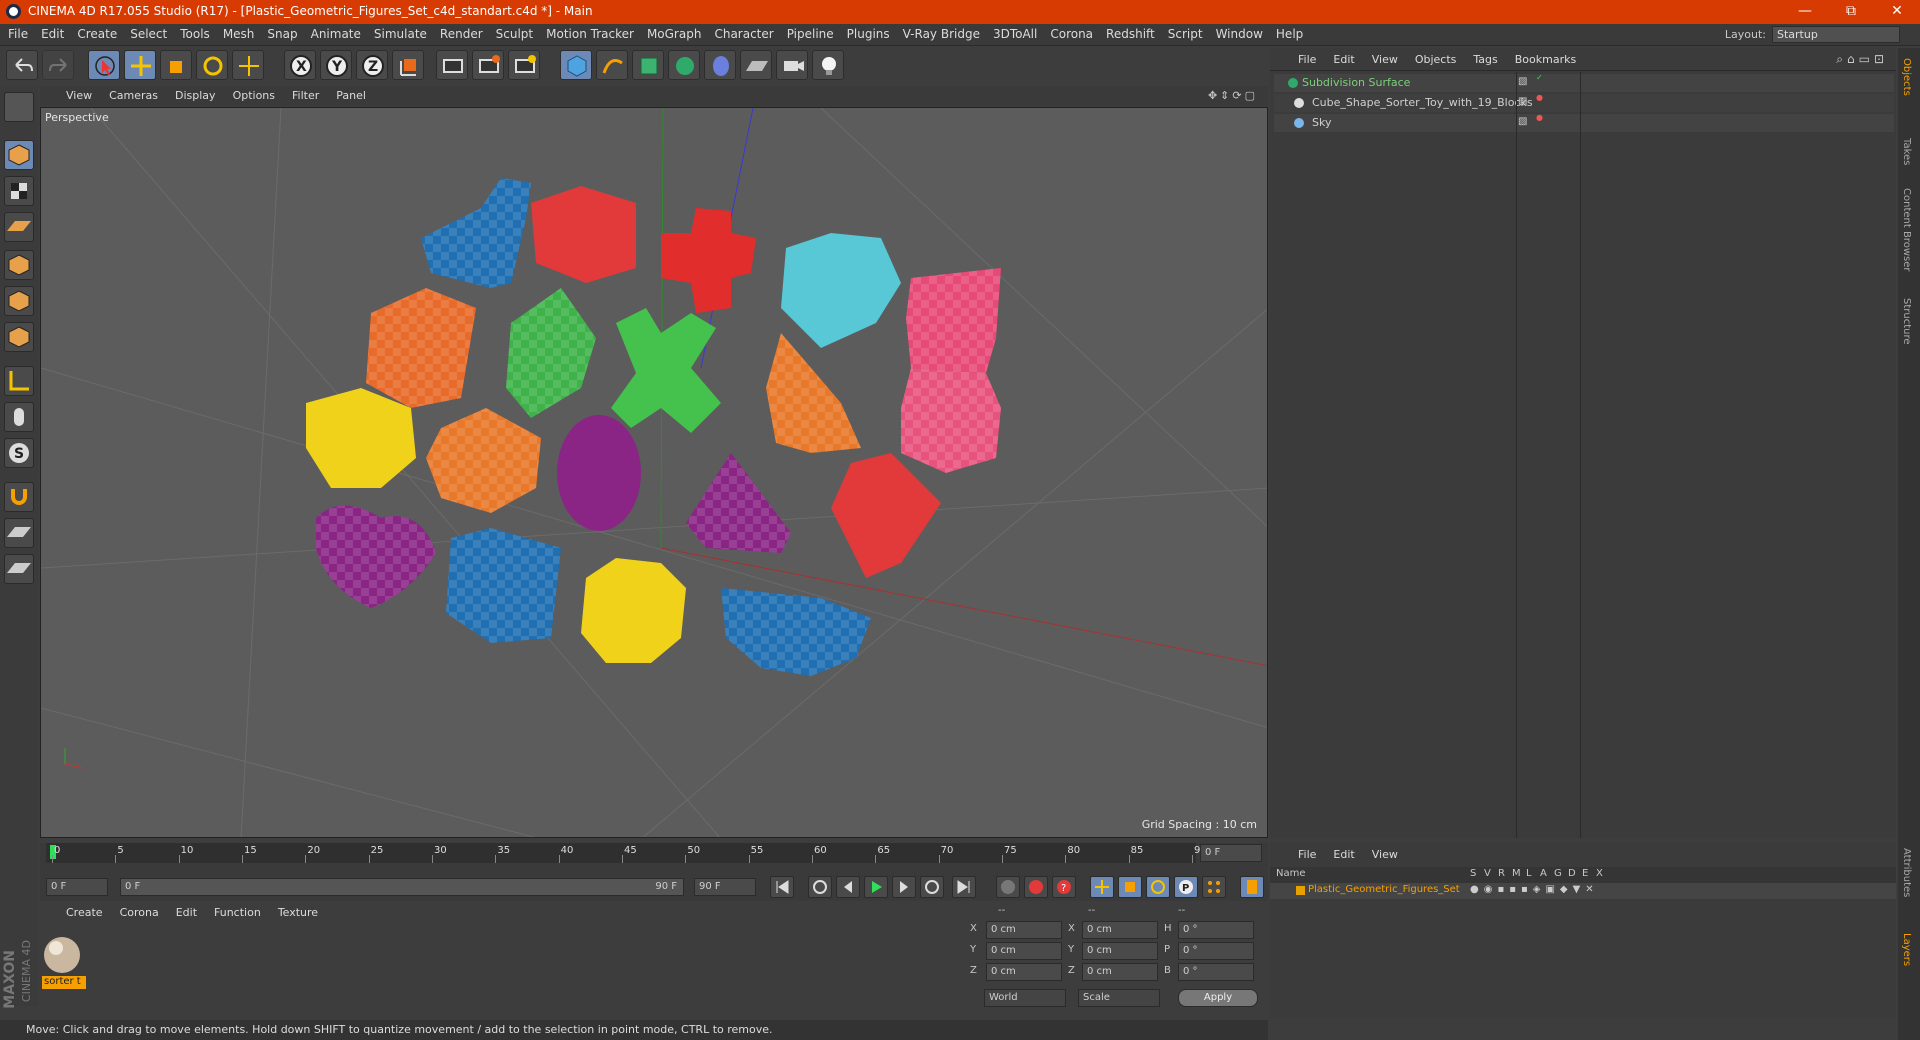 Image resolution: width=1920 pixels, height=1040 pixels. I want to click on material-name-label: sorter t, so click(64, 982).